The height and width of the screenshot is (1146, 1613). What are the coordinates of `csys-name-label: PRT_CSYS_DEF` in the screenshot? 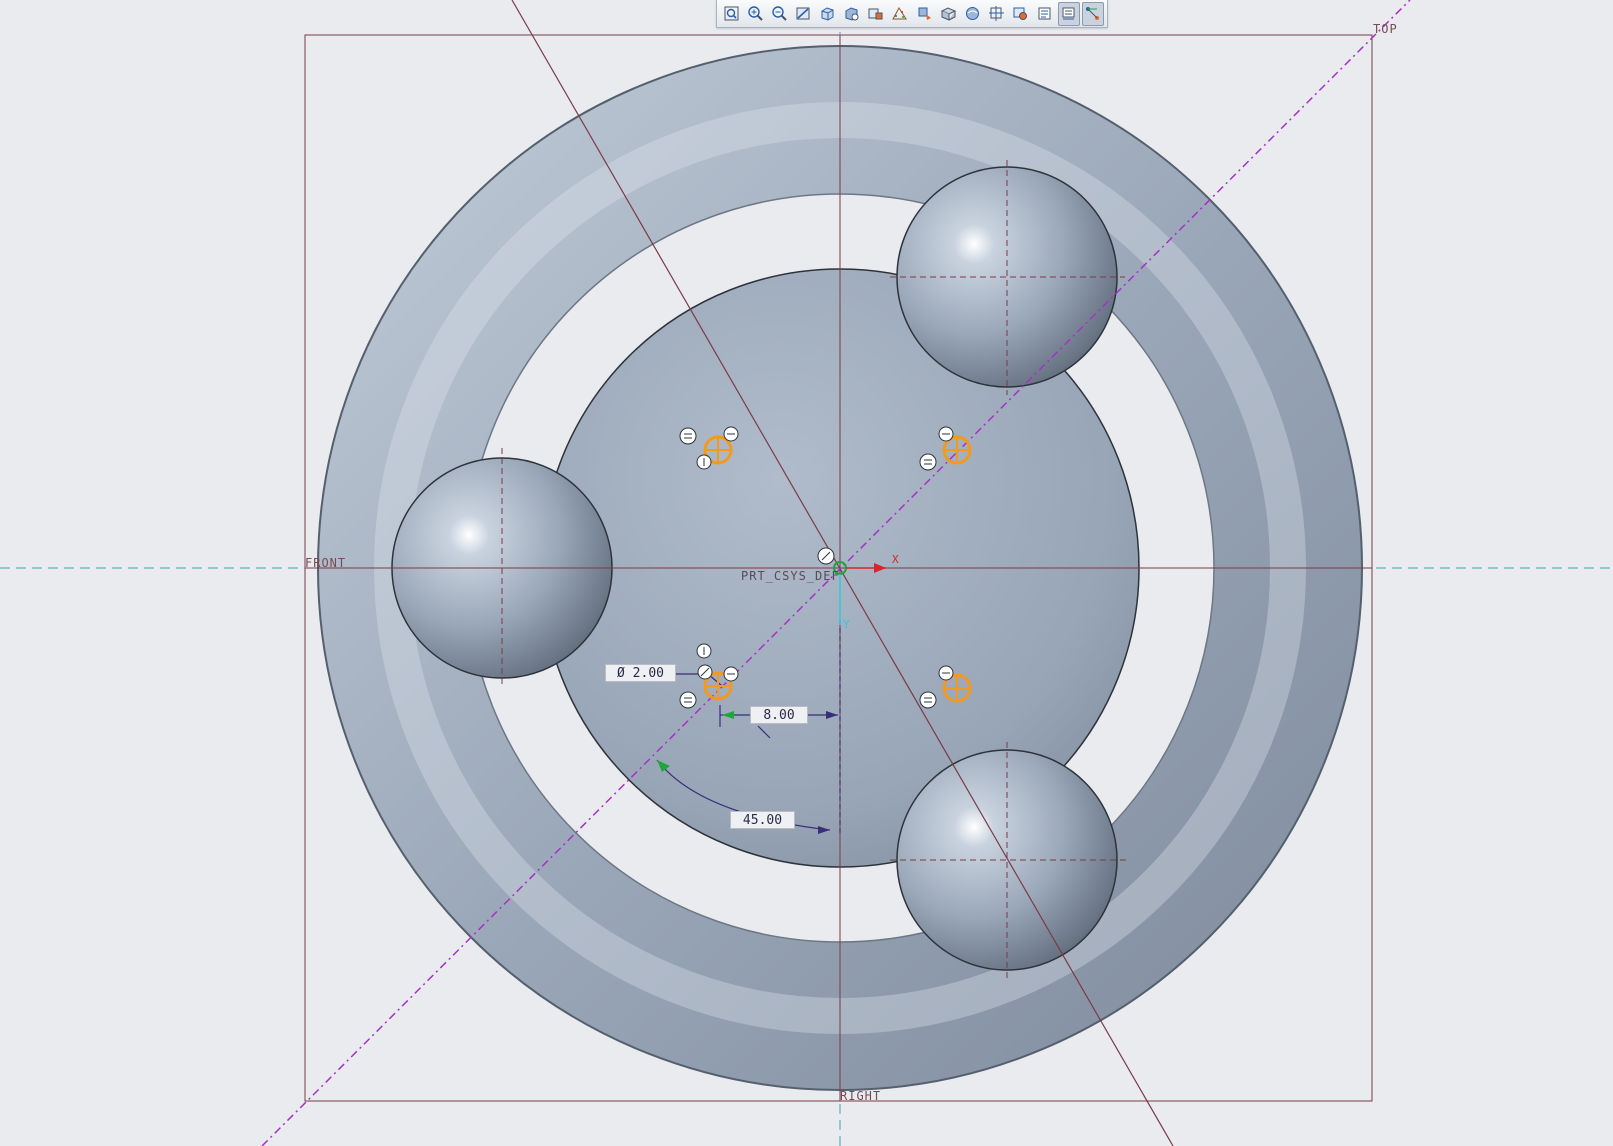 It's located at (790, 576).